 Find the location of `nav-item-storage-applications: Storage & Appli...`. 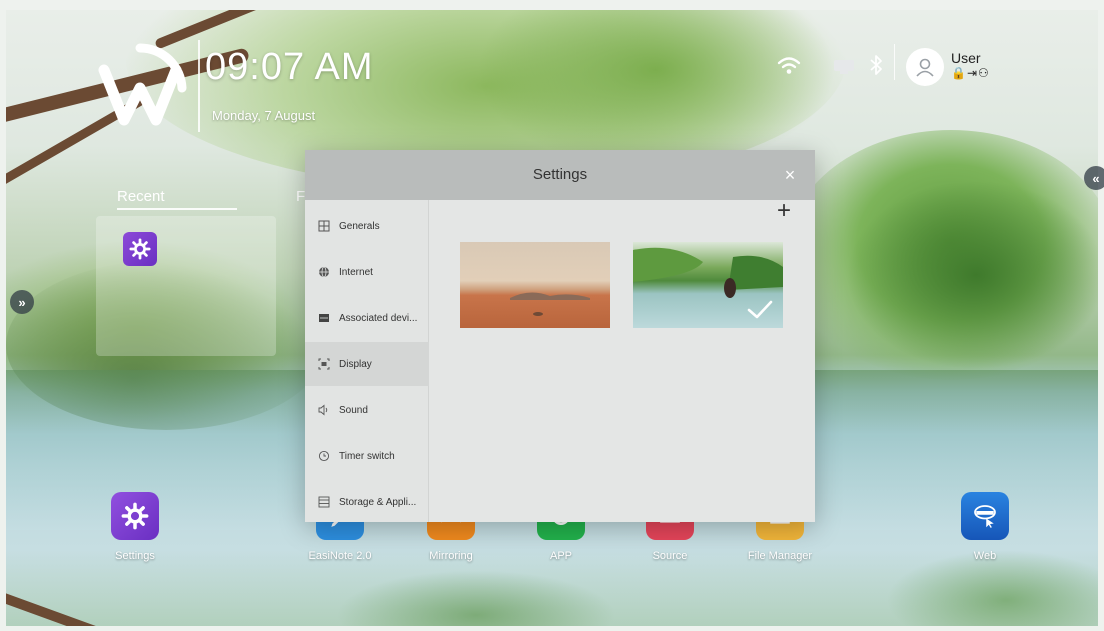

nav-item-storage-applications: Storage & Appli... is located at coordinates (367, 502).